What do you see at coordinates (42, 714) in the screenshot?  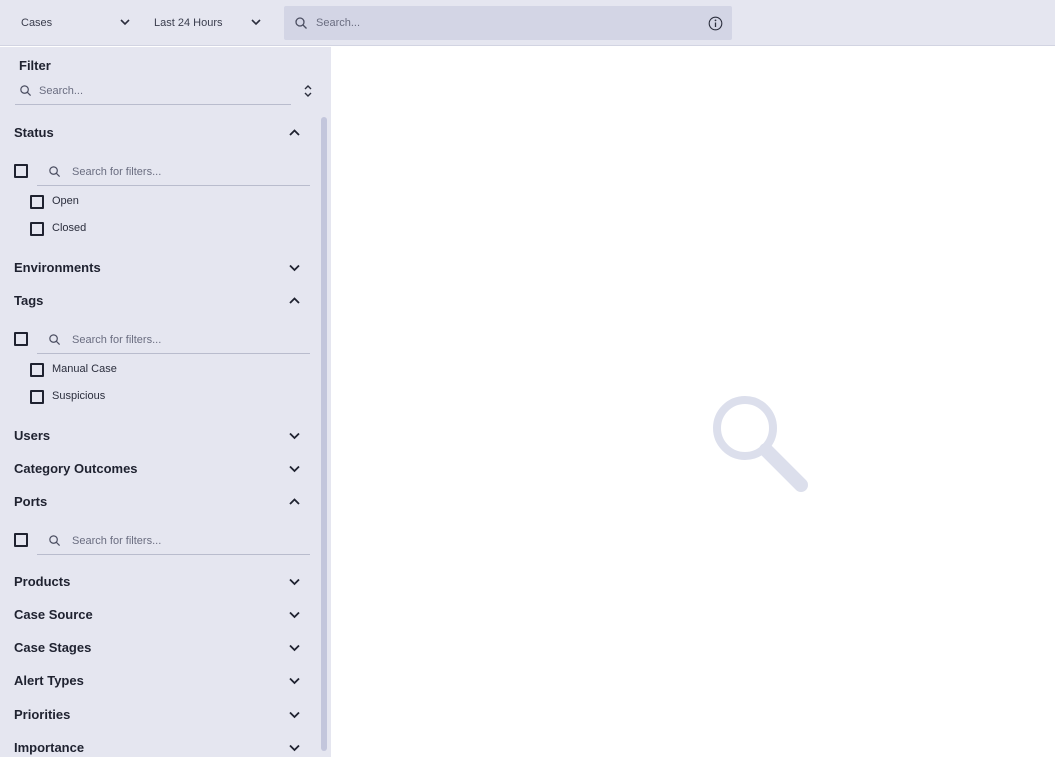 I see `section-label: Priorities` at bounding box center [42, 714].